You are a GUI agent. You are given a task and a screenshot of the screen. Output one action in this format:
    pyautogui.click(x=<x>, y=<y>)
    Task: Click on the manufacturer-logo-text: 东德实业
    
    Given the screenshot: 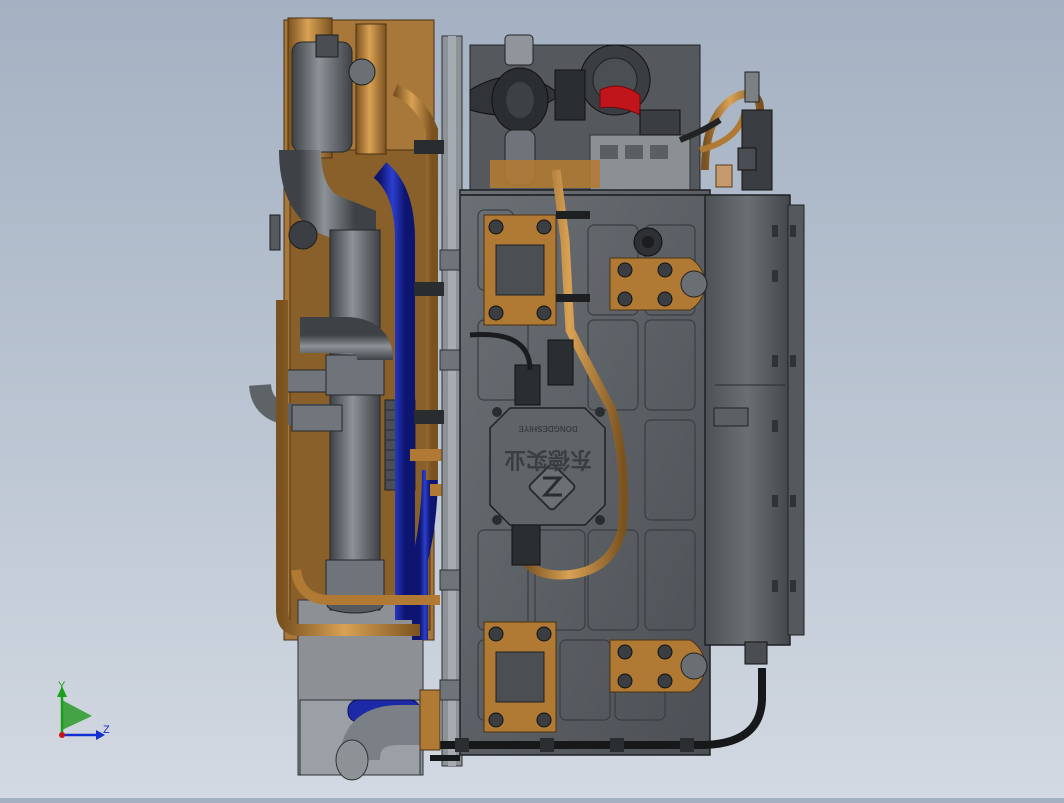 What is the action you would take?
    pyautogui.click(x=548, y=459)
    